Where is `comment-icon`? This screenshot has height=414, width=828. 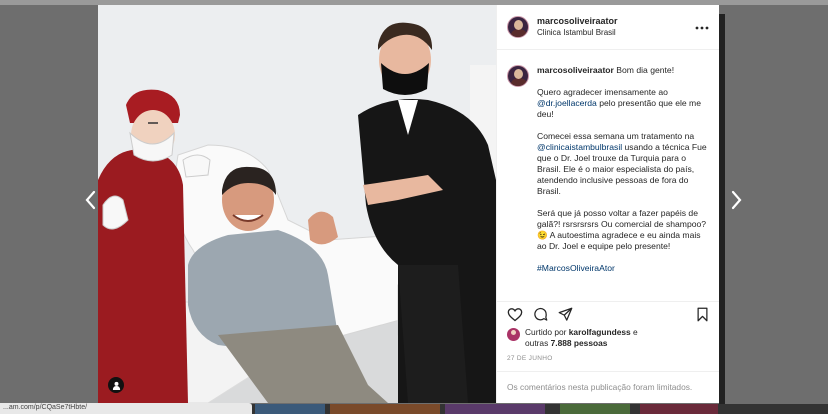 comment-icon is located at coordinates (541, 314).